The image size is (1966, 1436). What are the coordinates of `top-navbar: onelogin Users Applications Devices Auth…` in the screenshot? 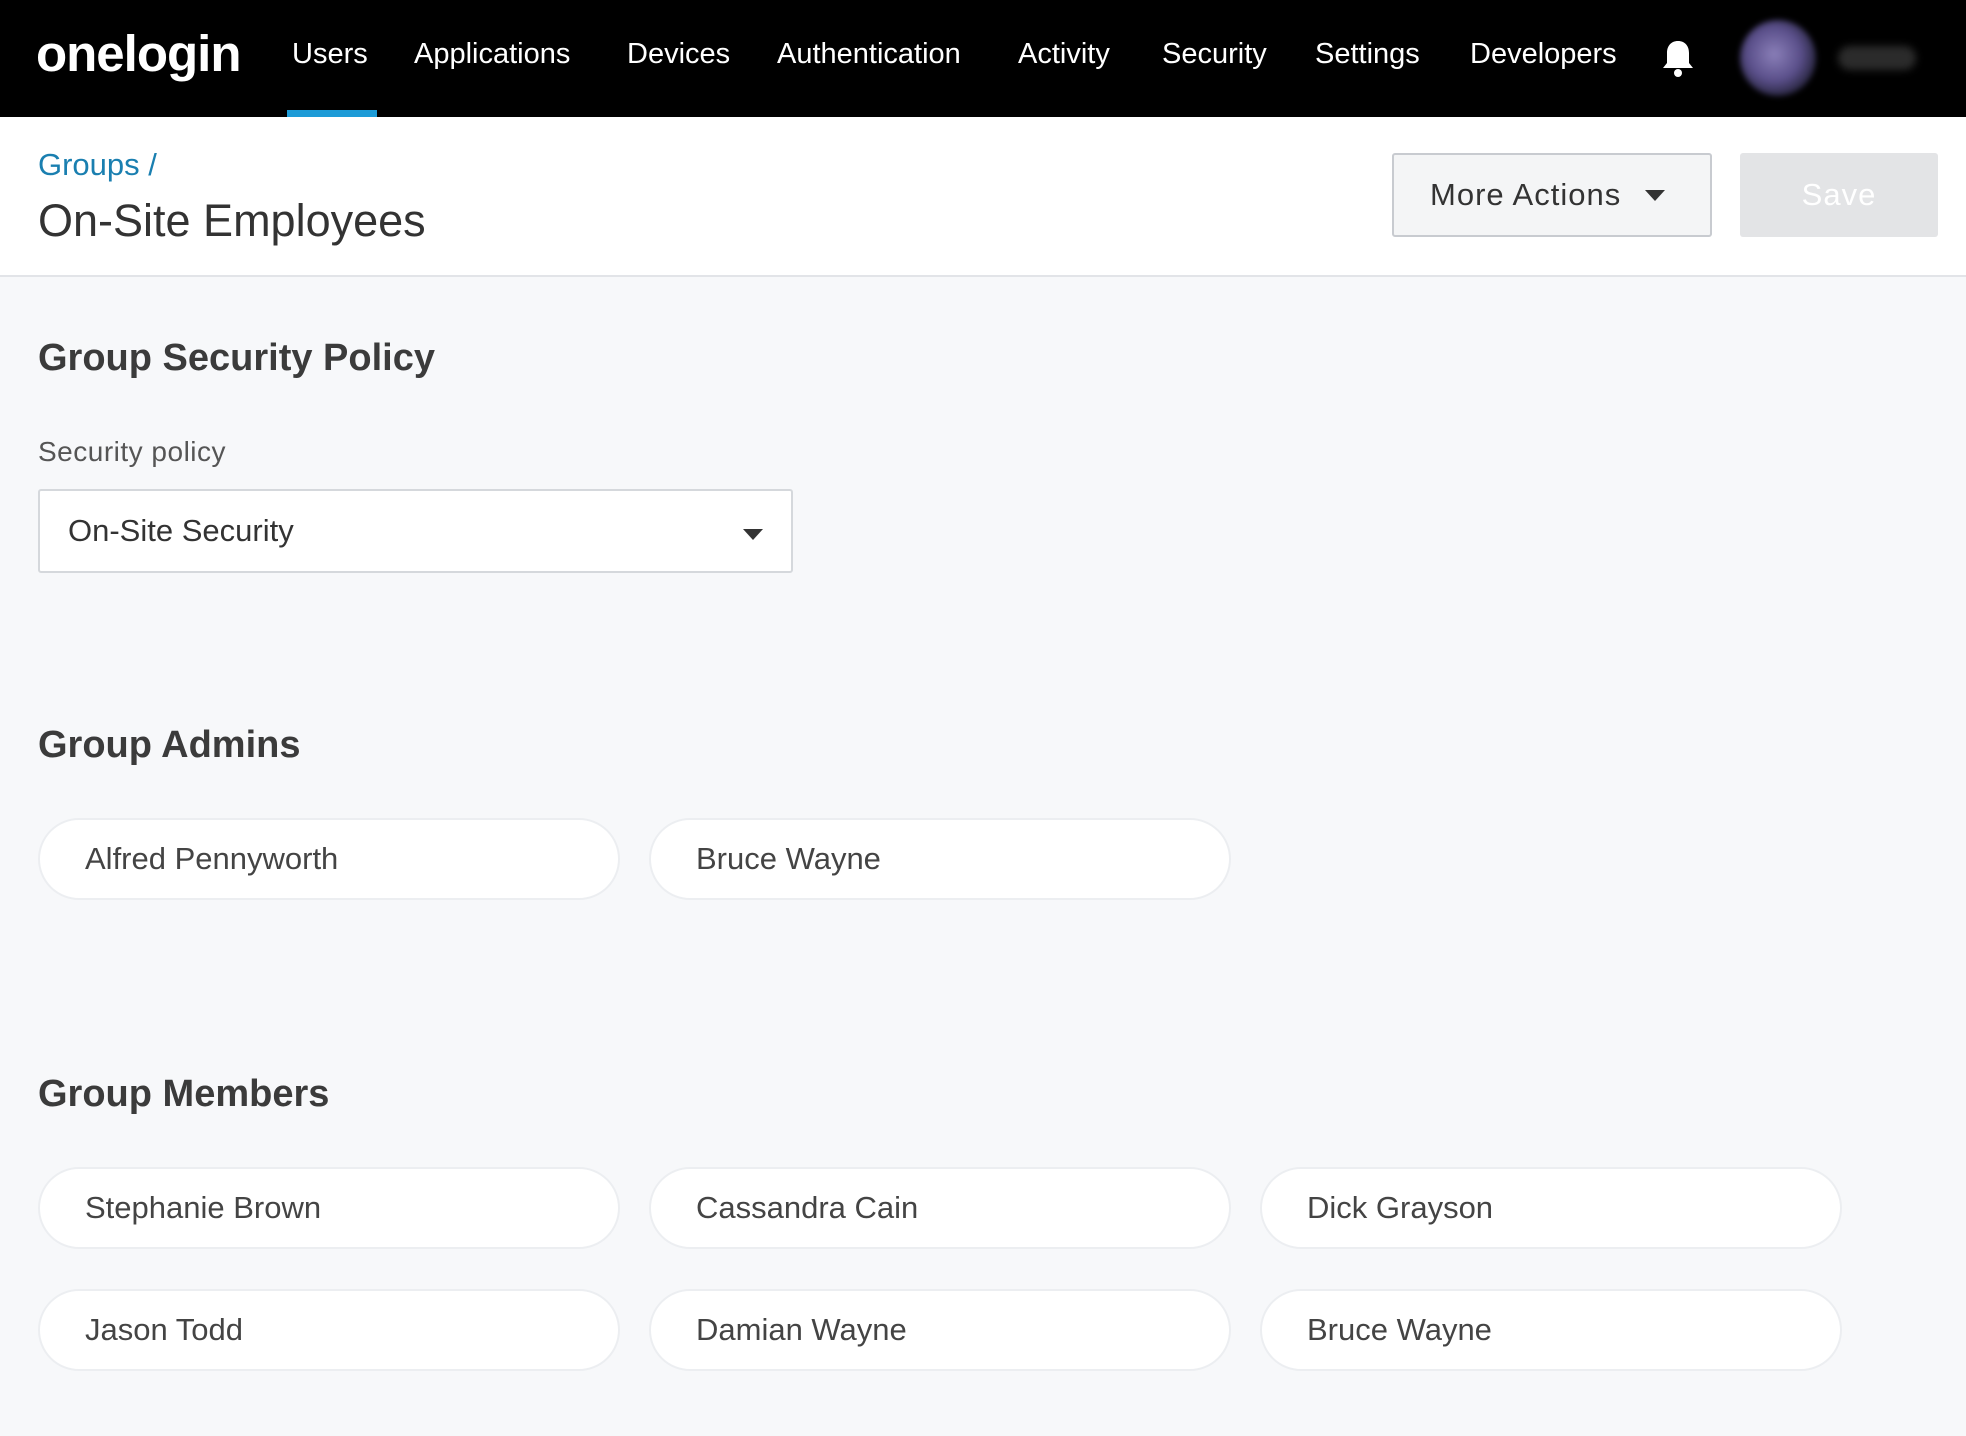 It's located at (983, 58).